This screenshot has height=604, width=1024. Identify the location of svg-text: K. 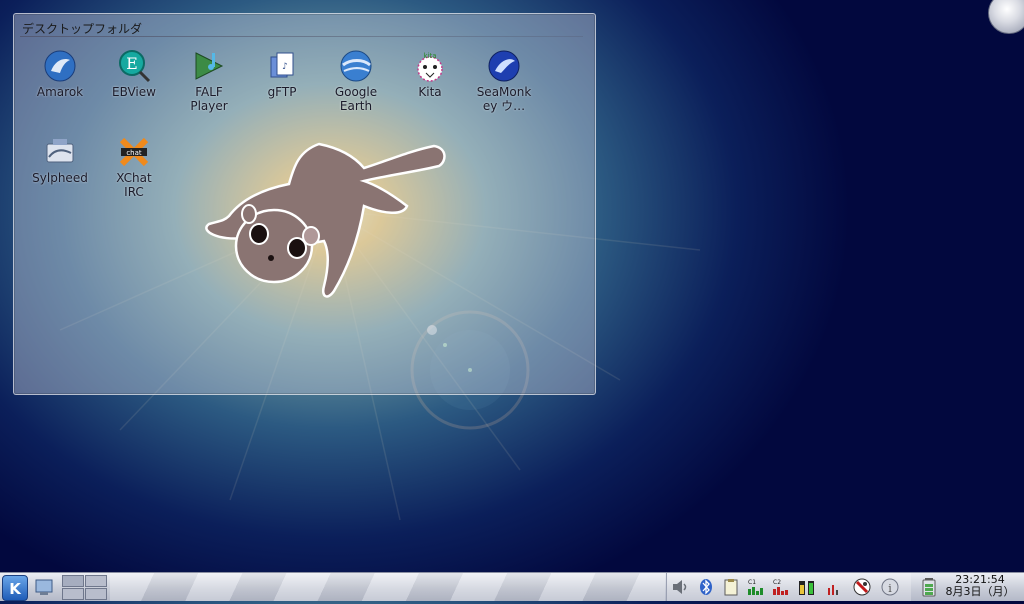
(15, 589).